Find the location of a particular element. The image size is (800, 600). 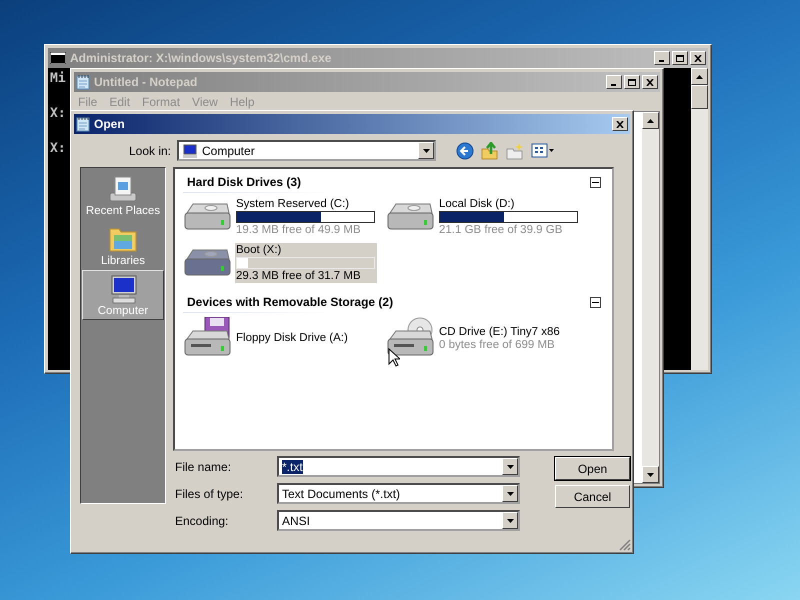

look-in-value: Computer is located at coordinates (228, 151).